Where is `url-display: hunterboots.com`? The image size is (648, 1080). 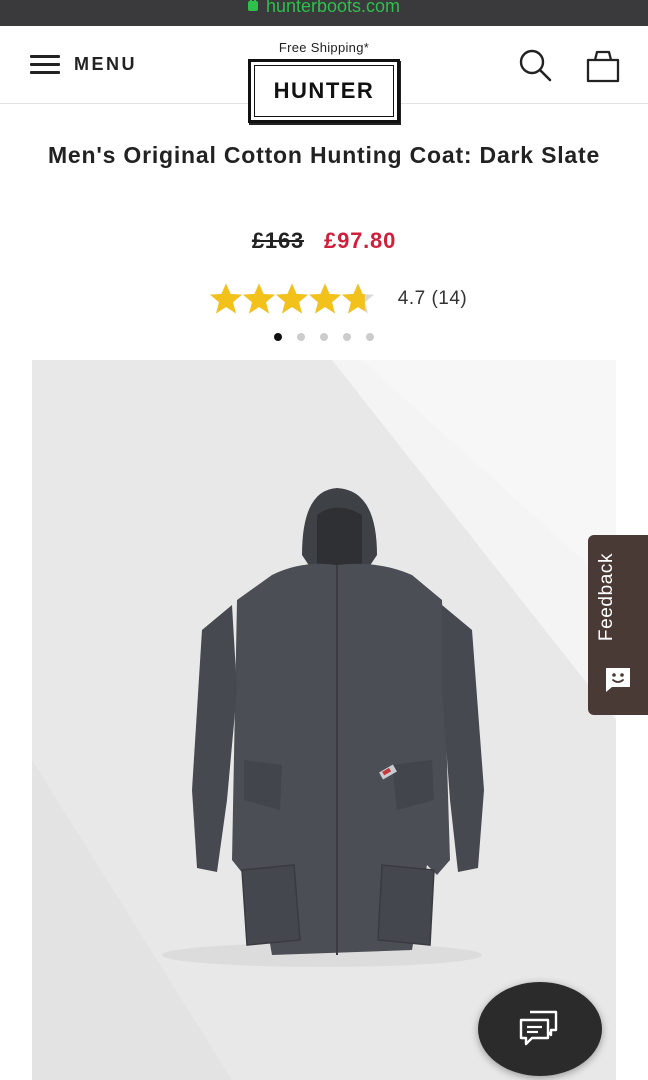
url-display: hunterboots.com is located at coordinates (324, 8).